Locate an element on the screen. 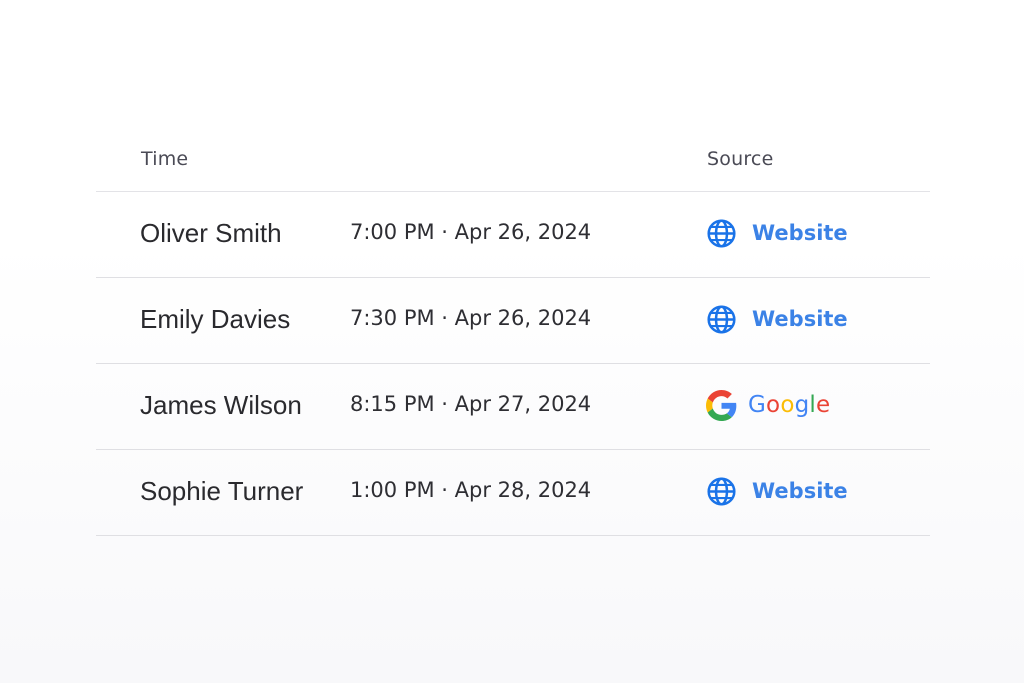  google-wordmark-letters: Google is located at coordinates (789, 405).